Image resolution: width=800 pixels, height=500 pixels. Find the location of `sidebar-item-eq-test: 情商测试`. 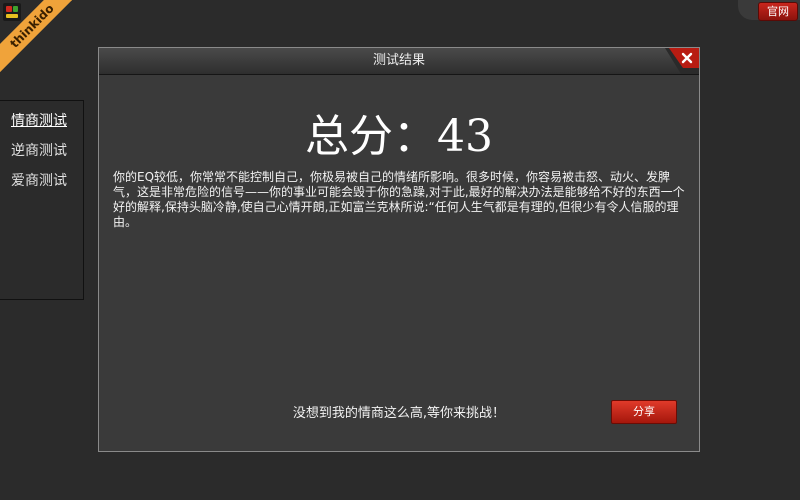

sidebar-item-eq-test: 情商测试 is located at coordinates (47, 116).